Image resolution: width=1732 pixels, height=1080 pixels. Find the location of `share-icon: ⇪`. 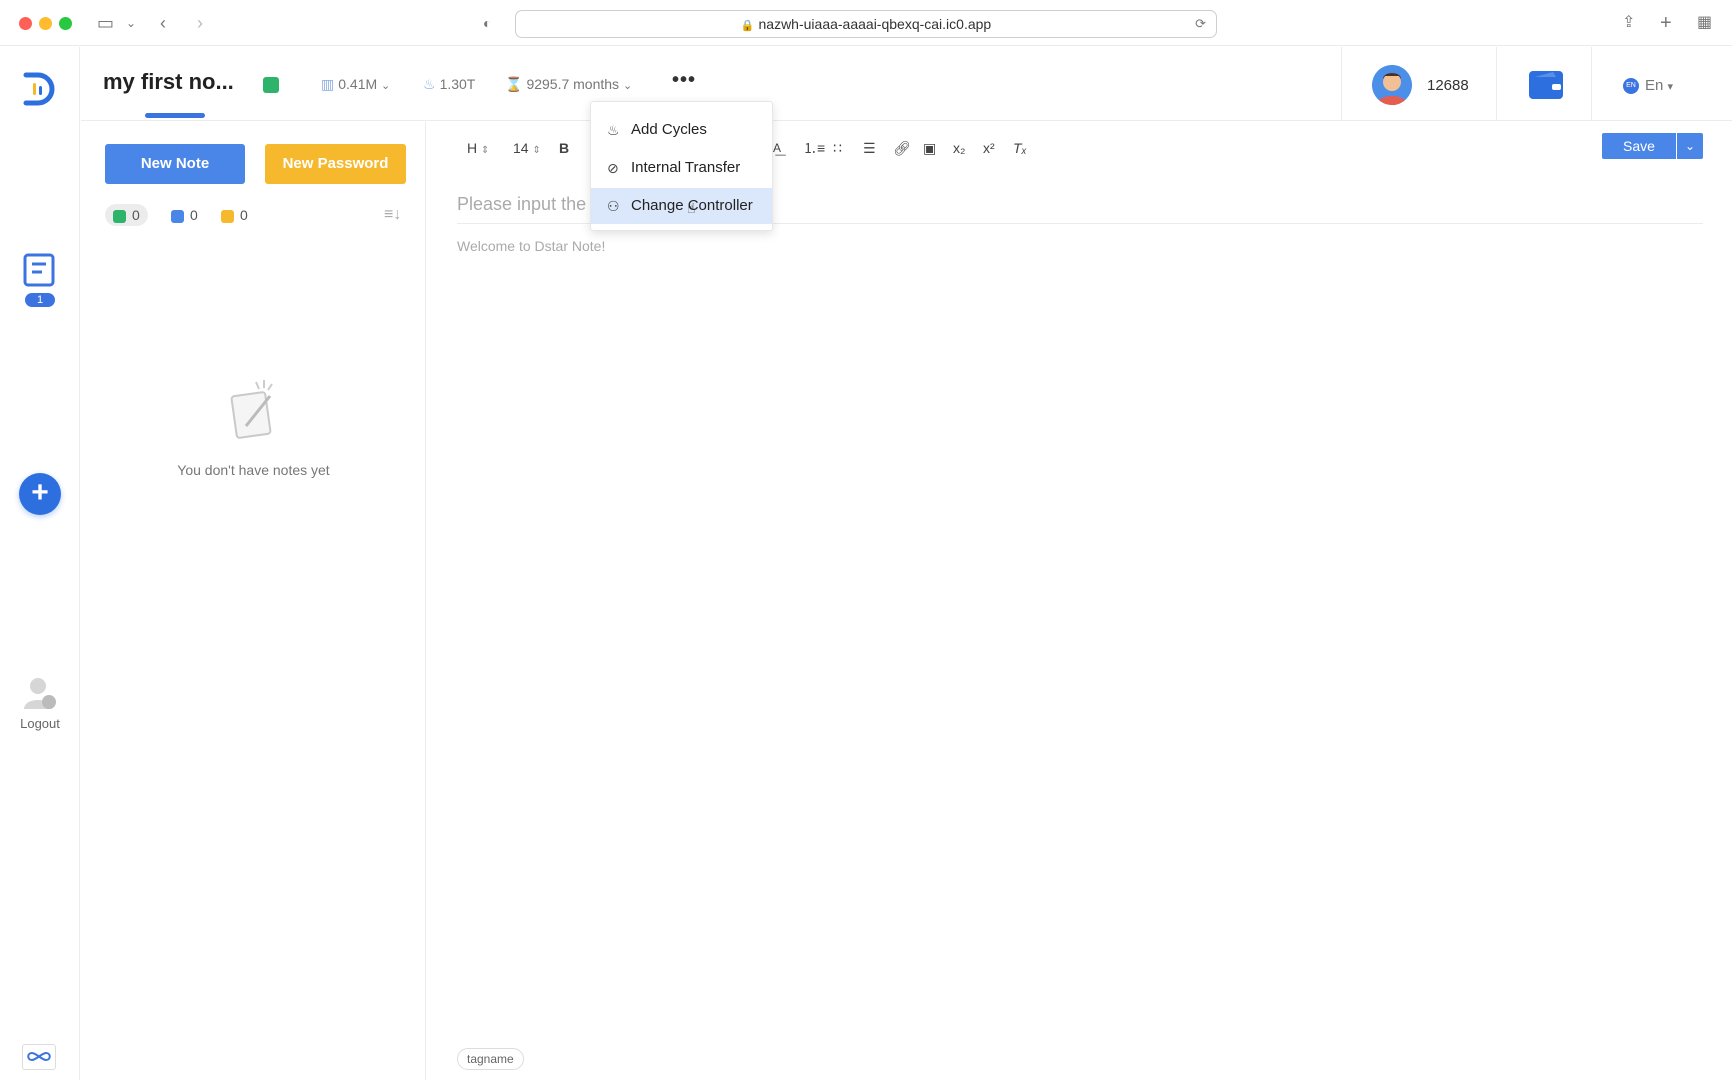

share-icon: ⇪ is located at coordinates (1628, 23).